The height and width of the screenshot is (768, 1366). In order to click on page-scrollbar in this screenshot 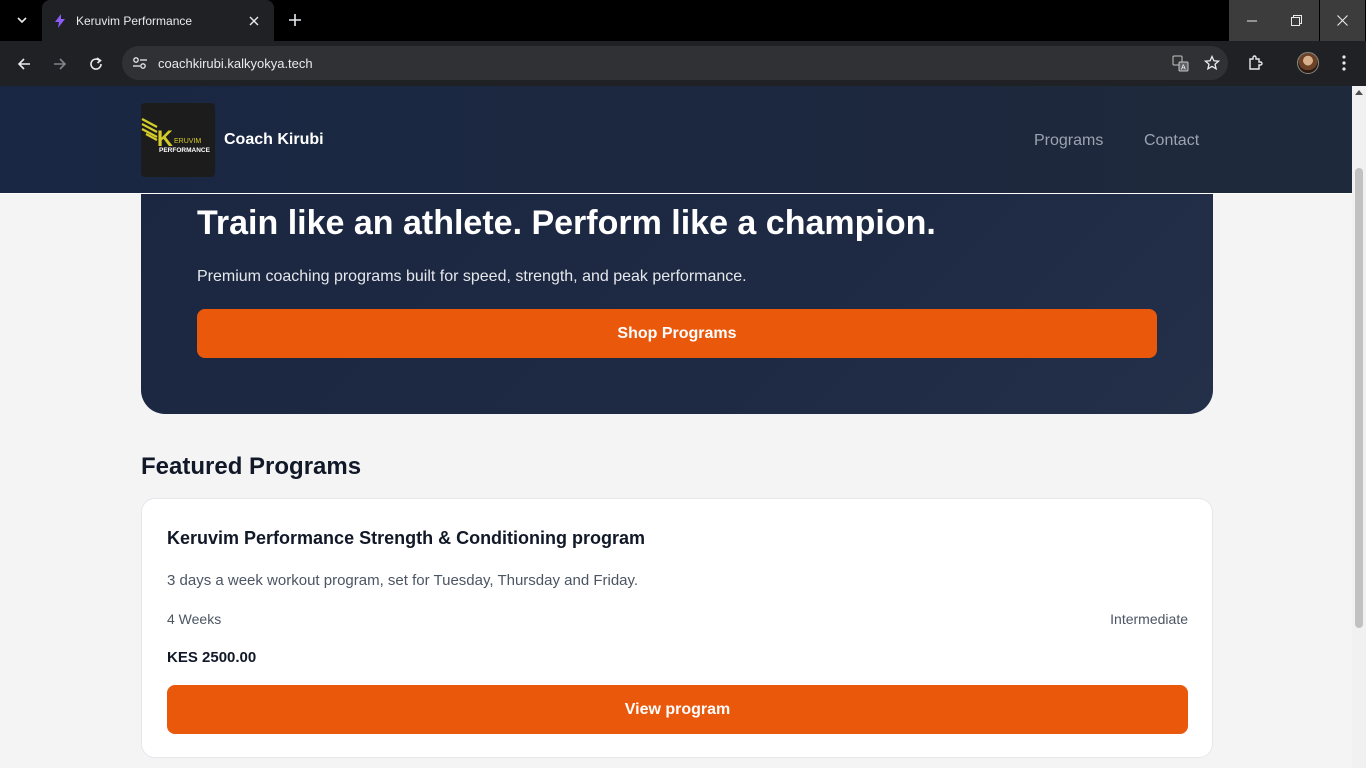, I will do `click(1359, 427)`.